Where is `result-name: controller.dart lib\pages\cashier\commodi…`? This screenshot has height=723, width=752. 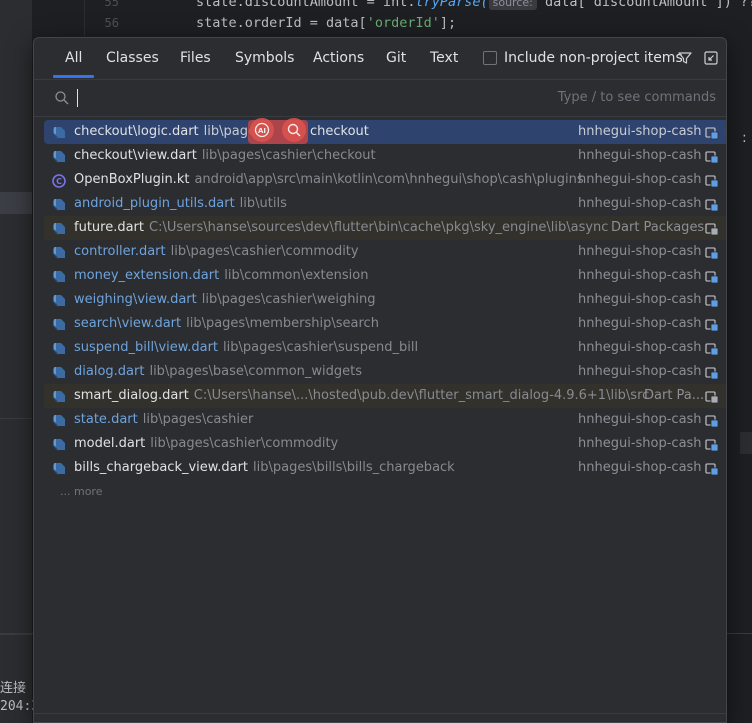 result-name: controller.dart lib\pages\cashier\commodi… is located at coordinates (216, 251).